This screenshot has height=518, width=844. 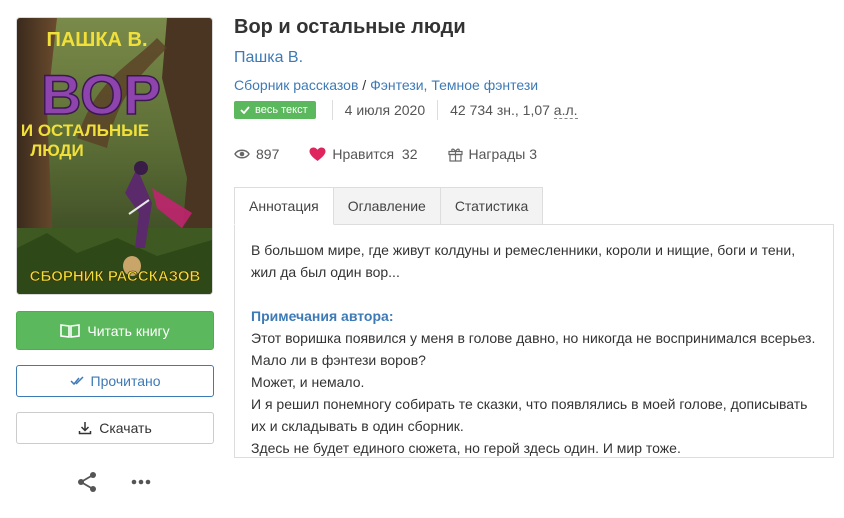 I want to click on book-icon, so click(x=70, y=330).